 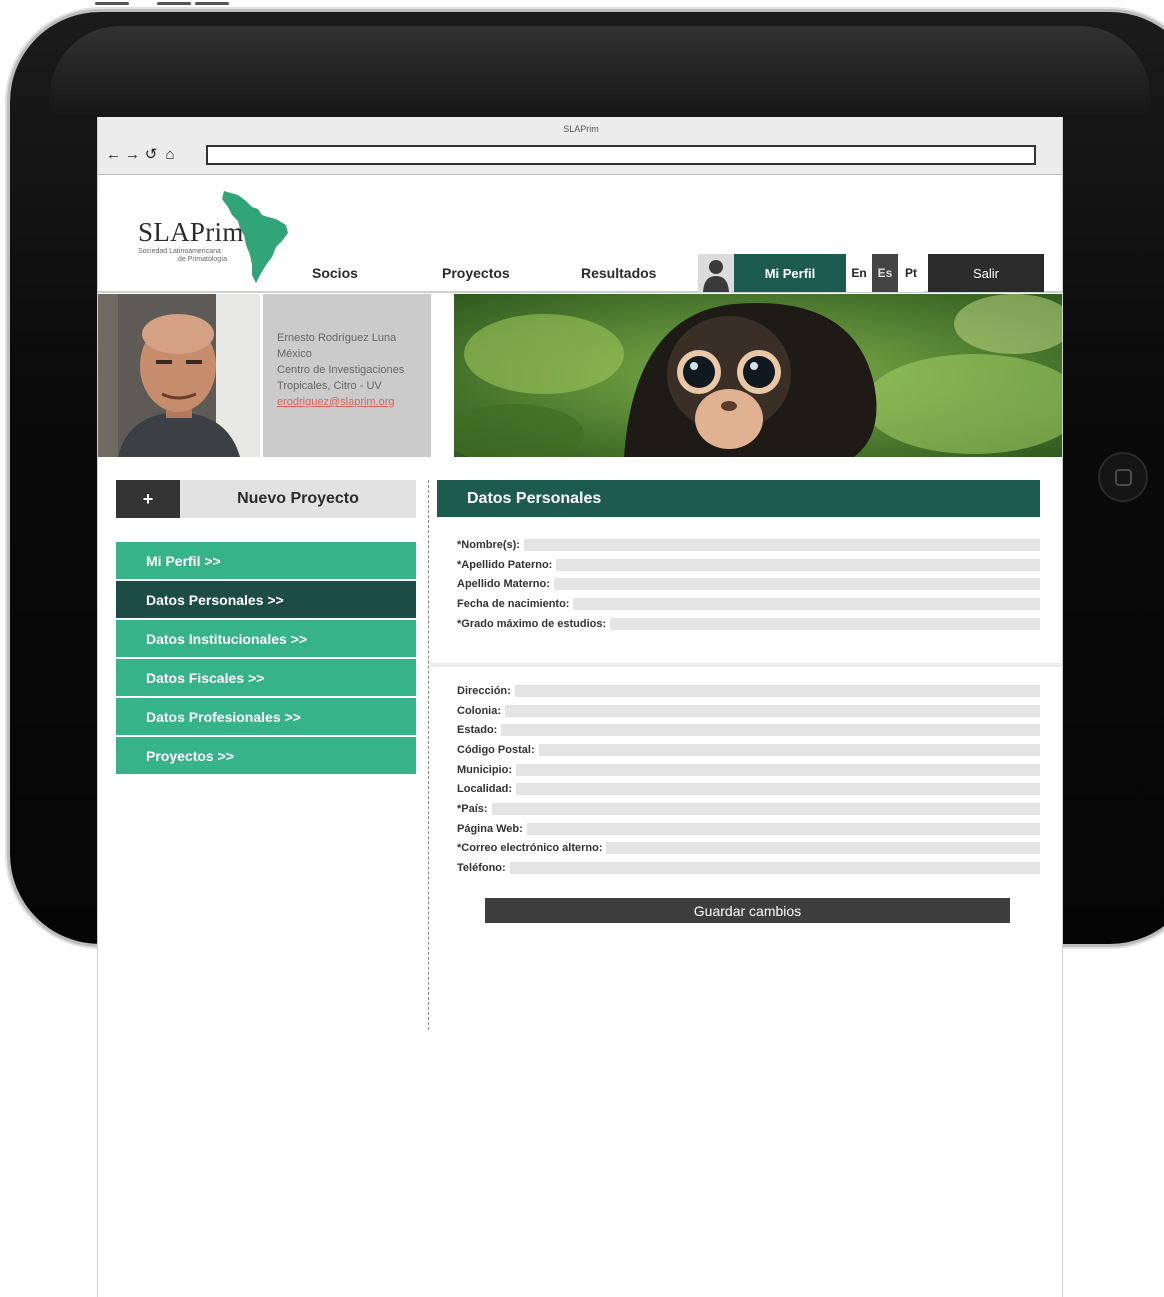 I want to click on field-label: Página Web:, so click(x=490, y=829).